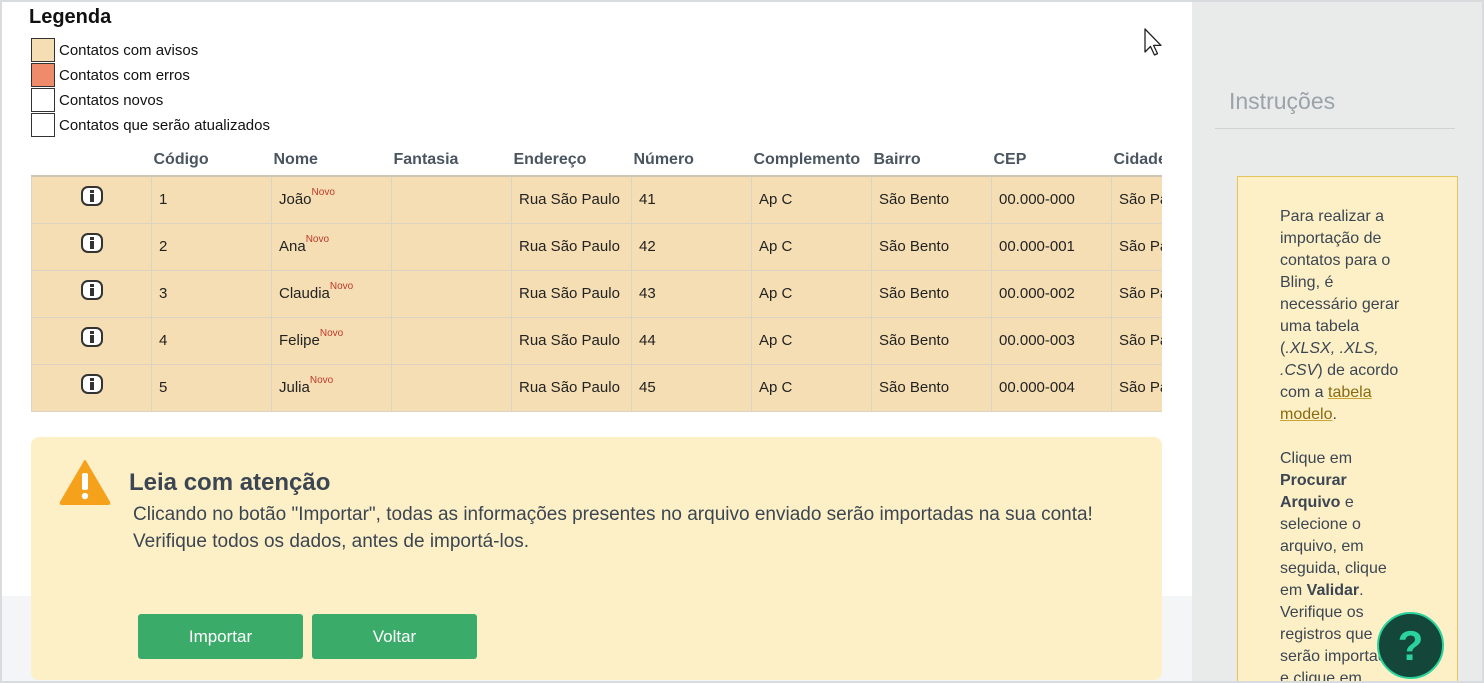  What do you see at coordinates (331, 199) in the screenshot?
I see `cell-nome: JoãoNovo` at bounding box center [331, 199].